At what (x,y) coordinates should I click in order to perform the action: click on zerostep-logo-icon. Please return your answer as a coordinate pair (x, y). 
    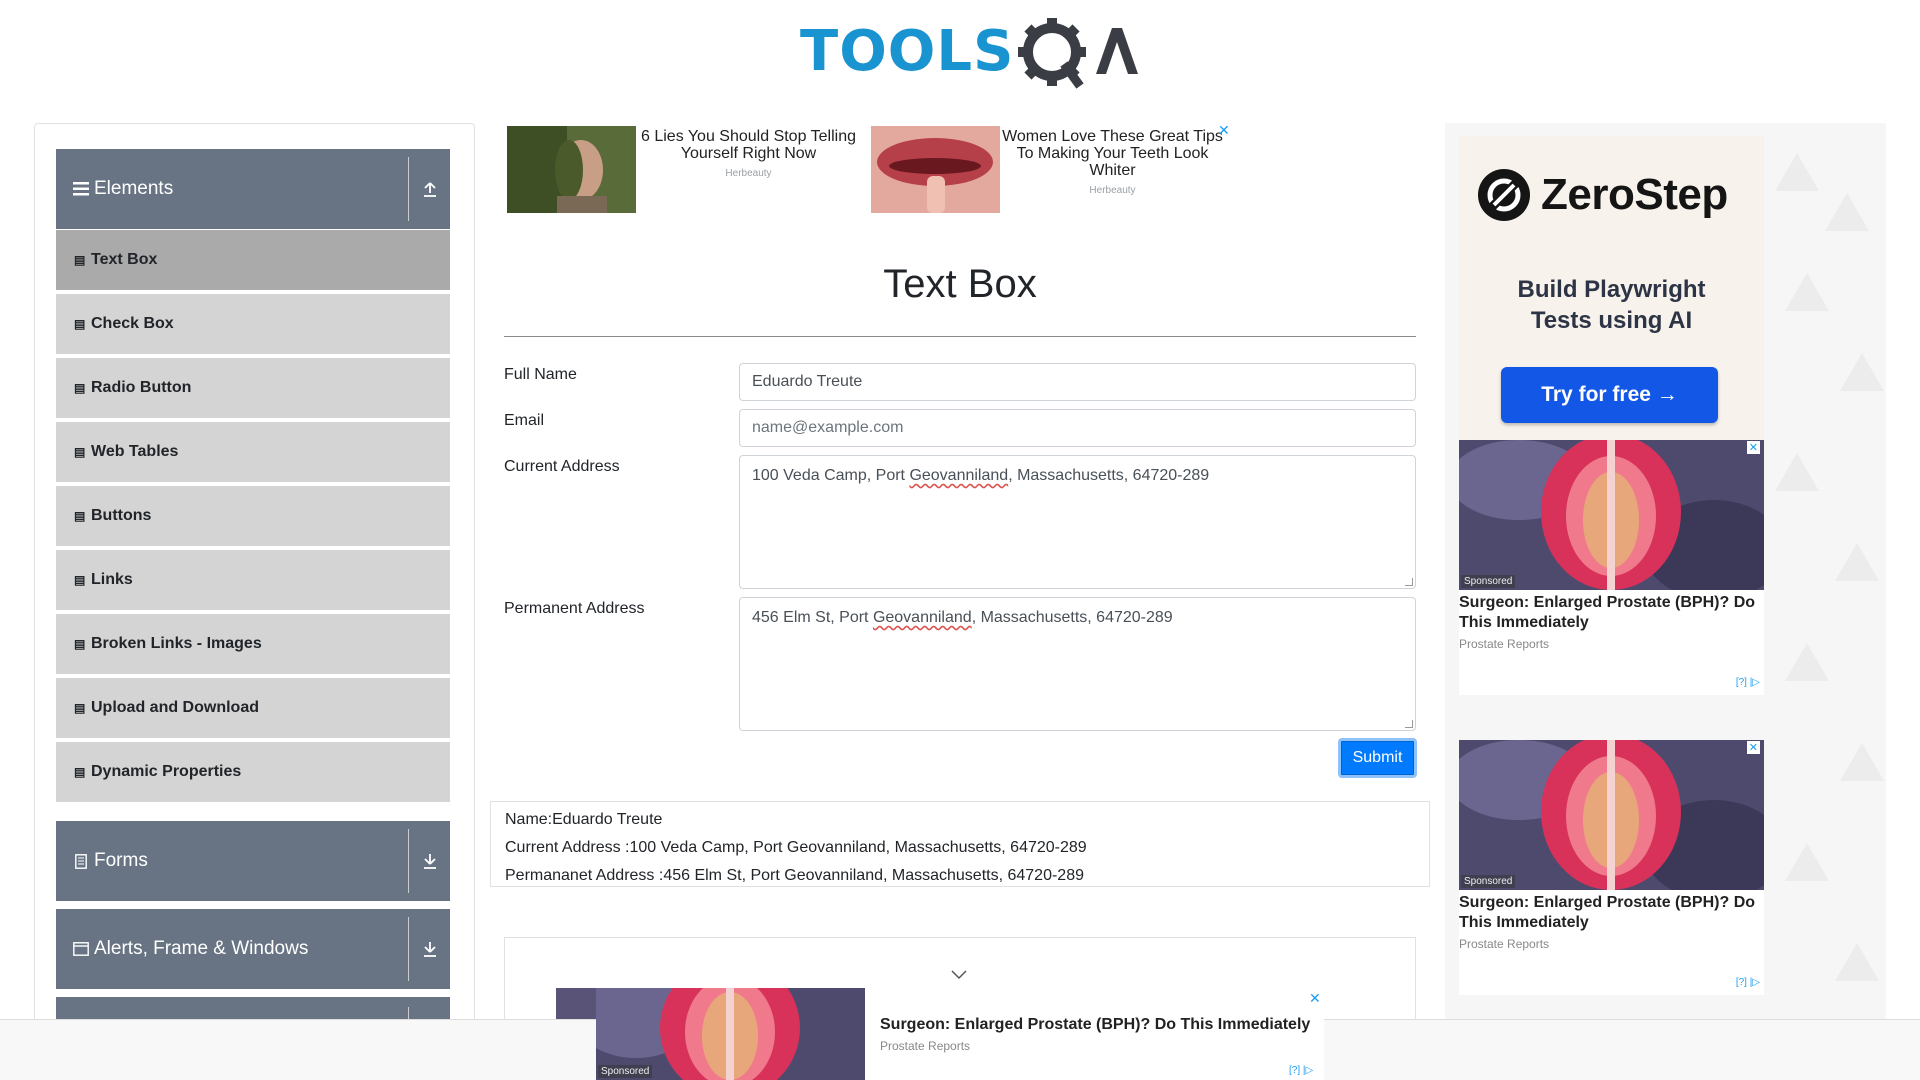
    Looking at the image, I should click on (1504, 195).